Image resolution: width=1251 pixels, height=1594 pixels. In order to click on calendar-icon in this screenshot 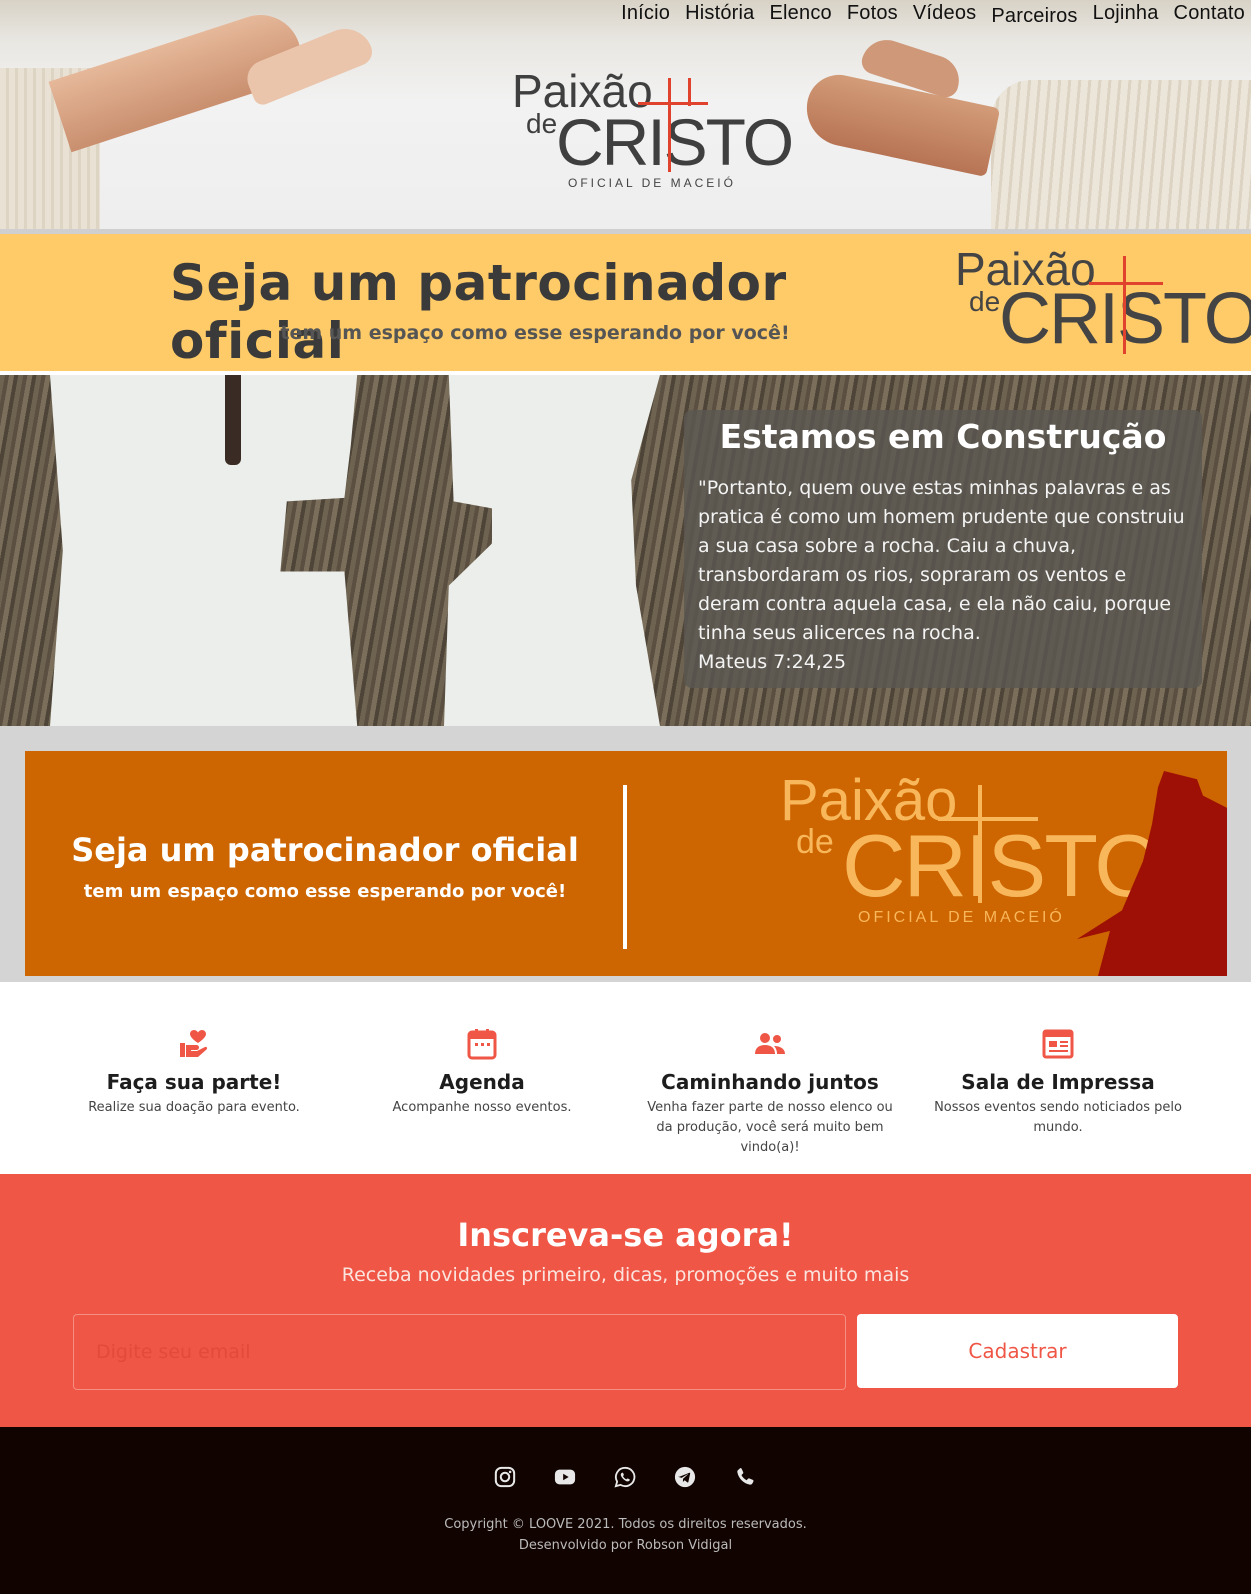, I will do `click(482, 1044)`.